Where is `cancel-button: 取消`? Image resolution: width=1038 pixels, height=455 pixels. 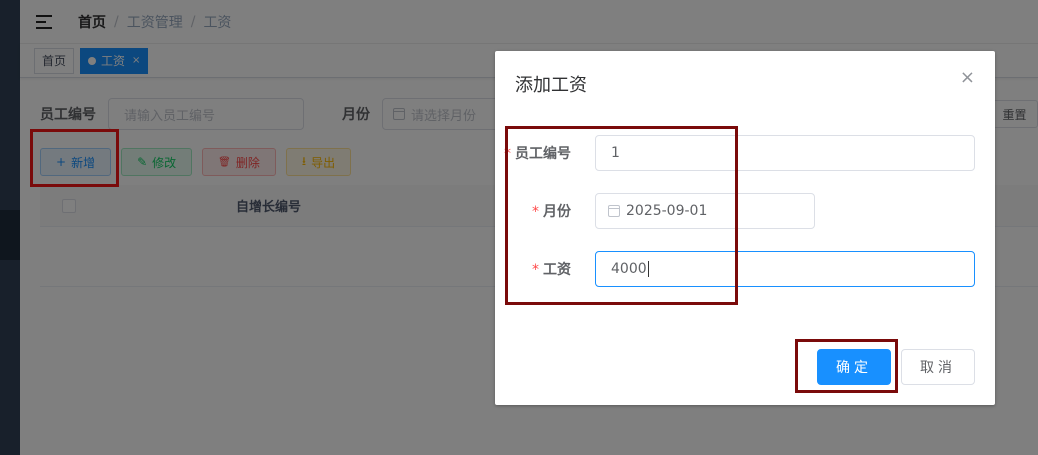
cancel-button: 取消 is located at coordinates (938, 367).